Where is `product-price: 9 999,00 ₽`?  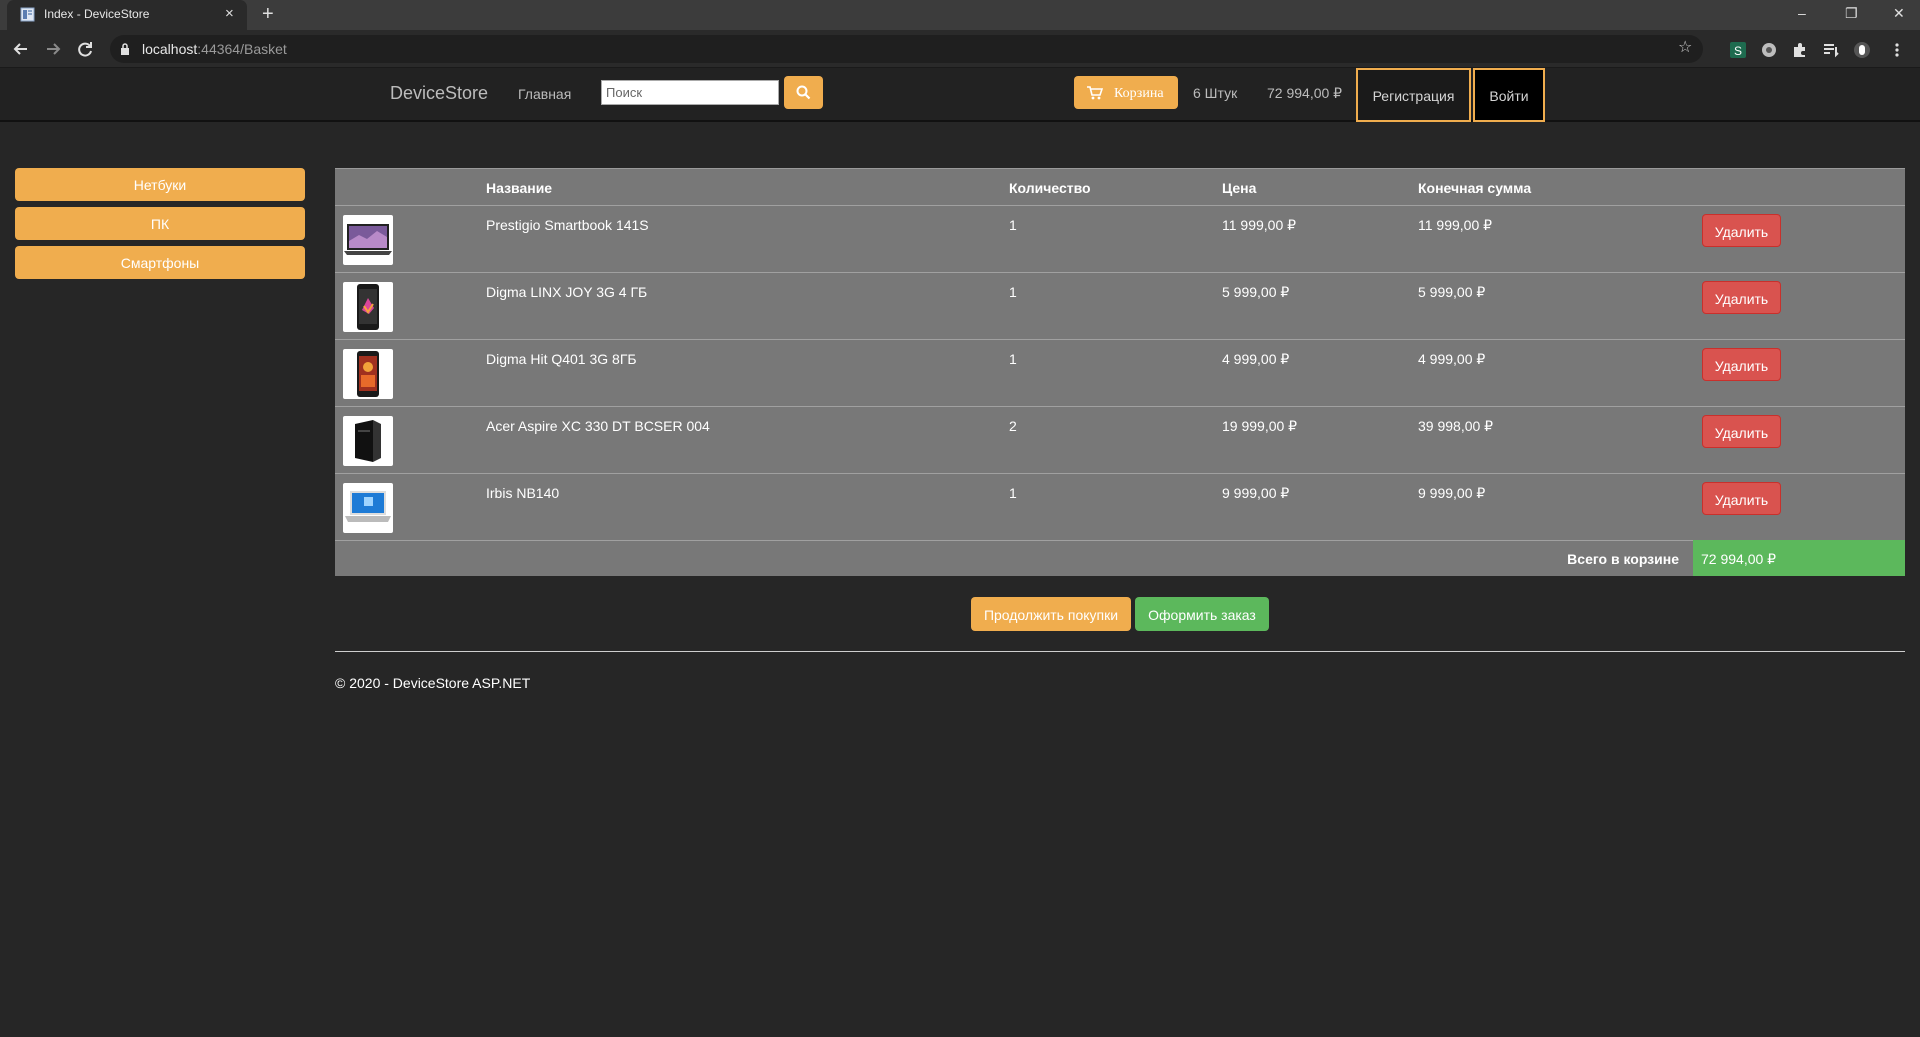
product-price: 9 999,00 ₽ is located at coordinates (1256, 493).